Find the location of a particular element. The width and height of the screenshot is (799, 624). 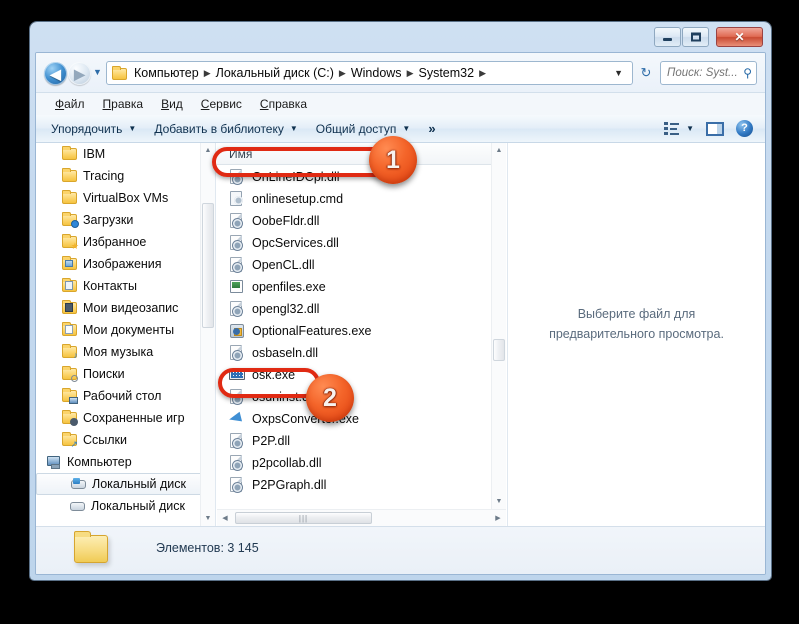

tree-item-label: Контакты is located at coordinates (110, 286).